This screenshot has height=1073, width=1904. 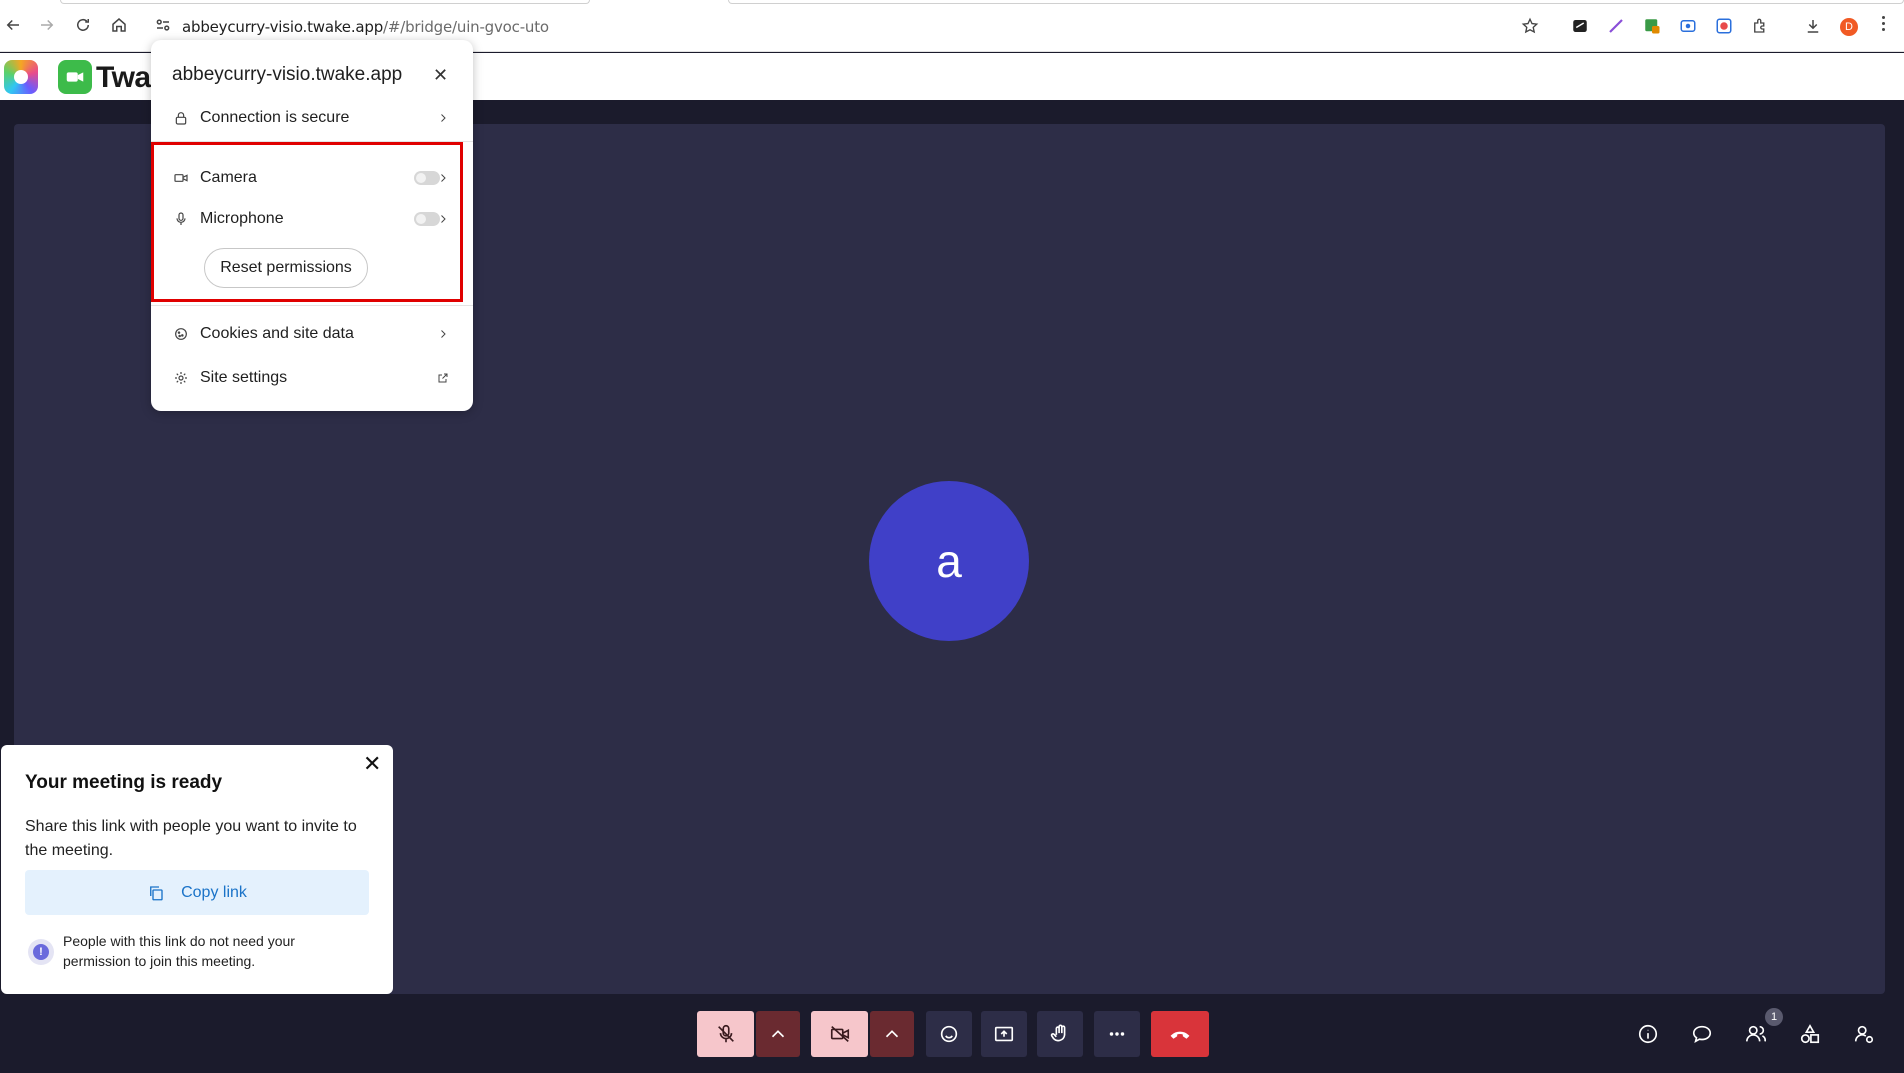 What do you see at coordinates (13, 25) in the screenshot?
I see `back-icon` at bounding box center [13, 25].